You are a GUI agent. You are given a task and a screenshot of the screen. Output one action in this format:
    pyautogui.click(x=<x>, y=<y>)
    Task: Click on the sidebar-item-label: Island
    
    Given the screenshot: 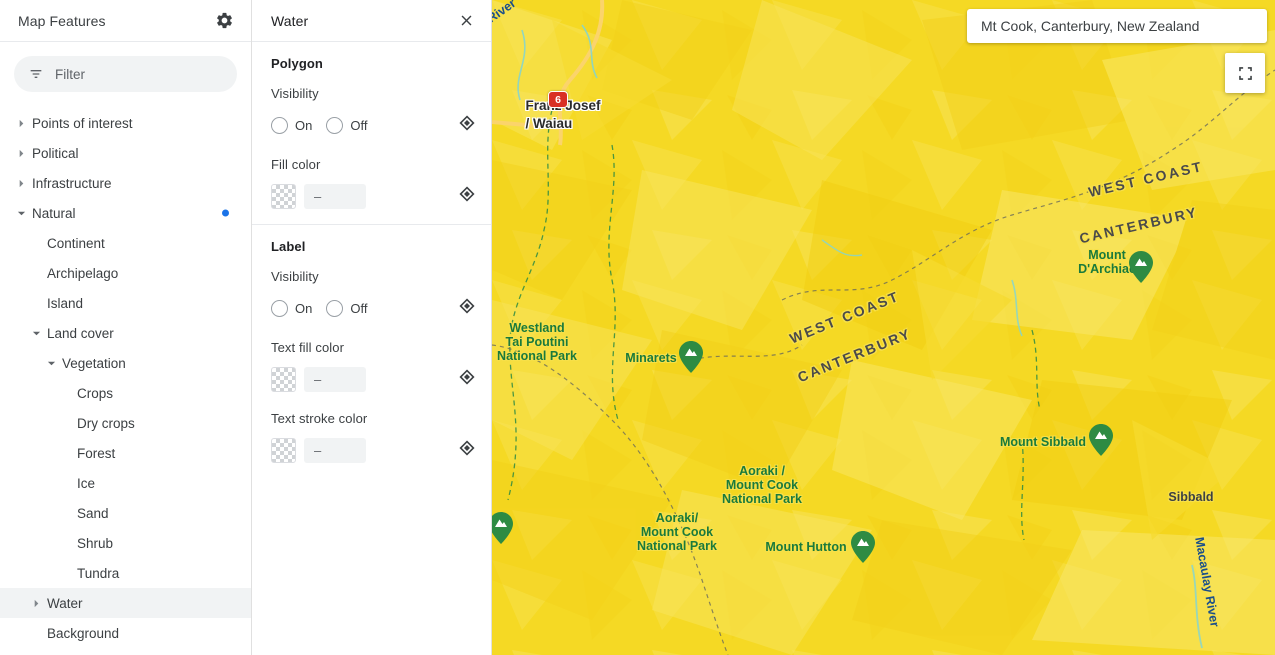 What is the action you would take?
    pyautogui.click(x=65, y=303)
    